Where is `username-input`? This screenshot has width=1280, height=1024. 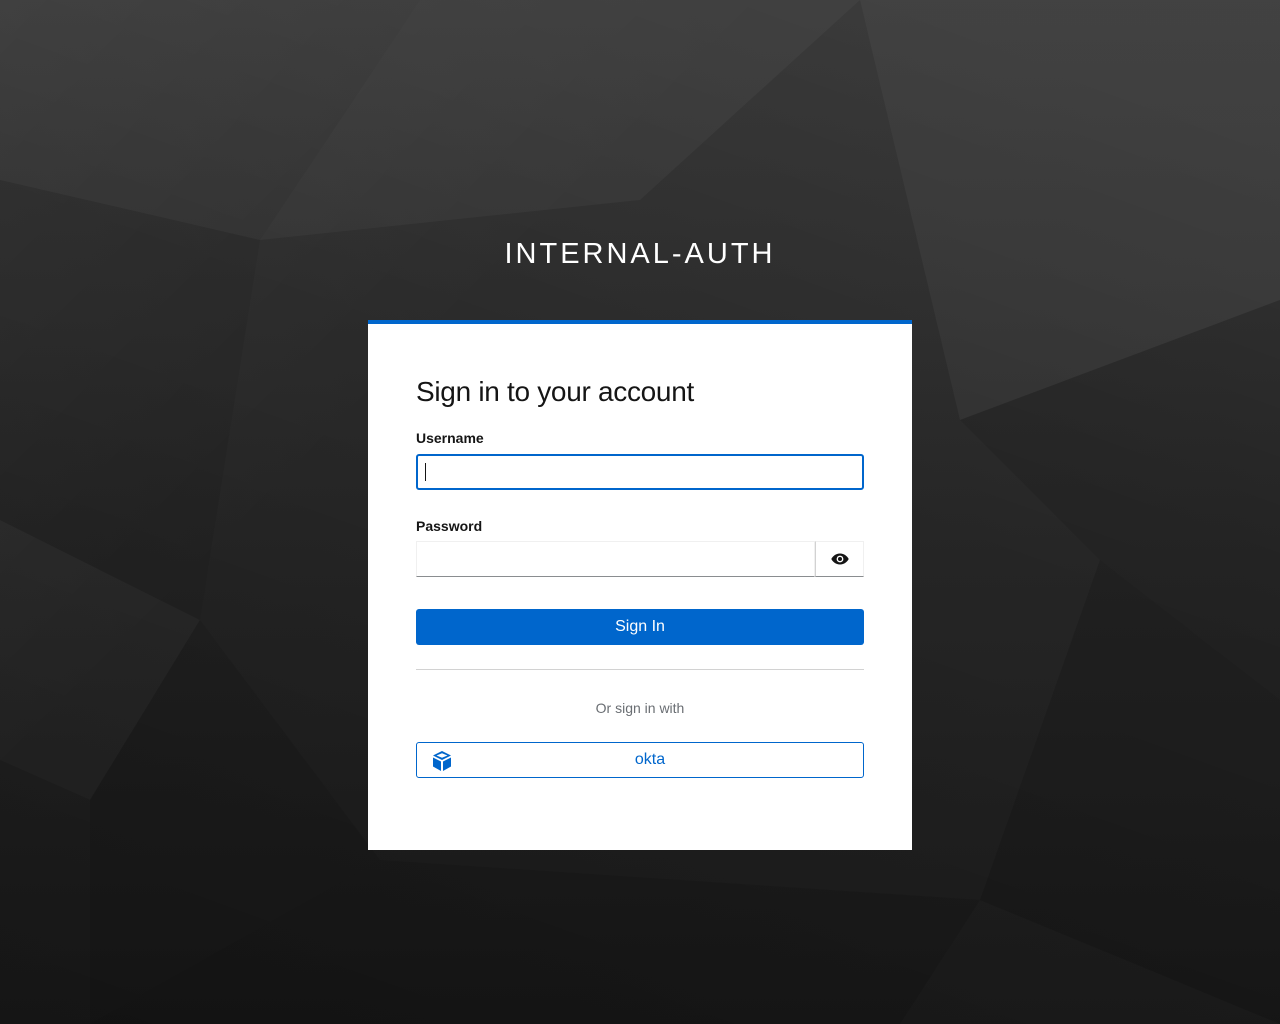 username-input is located at coordinates (640, 472).